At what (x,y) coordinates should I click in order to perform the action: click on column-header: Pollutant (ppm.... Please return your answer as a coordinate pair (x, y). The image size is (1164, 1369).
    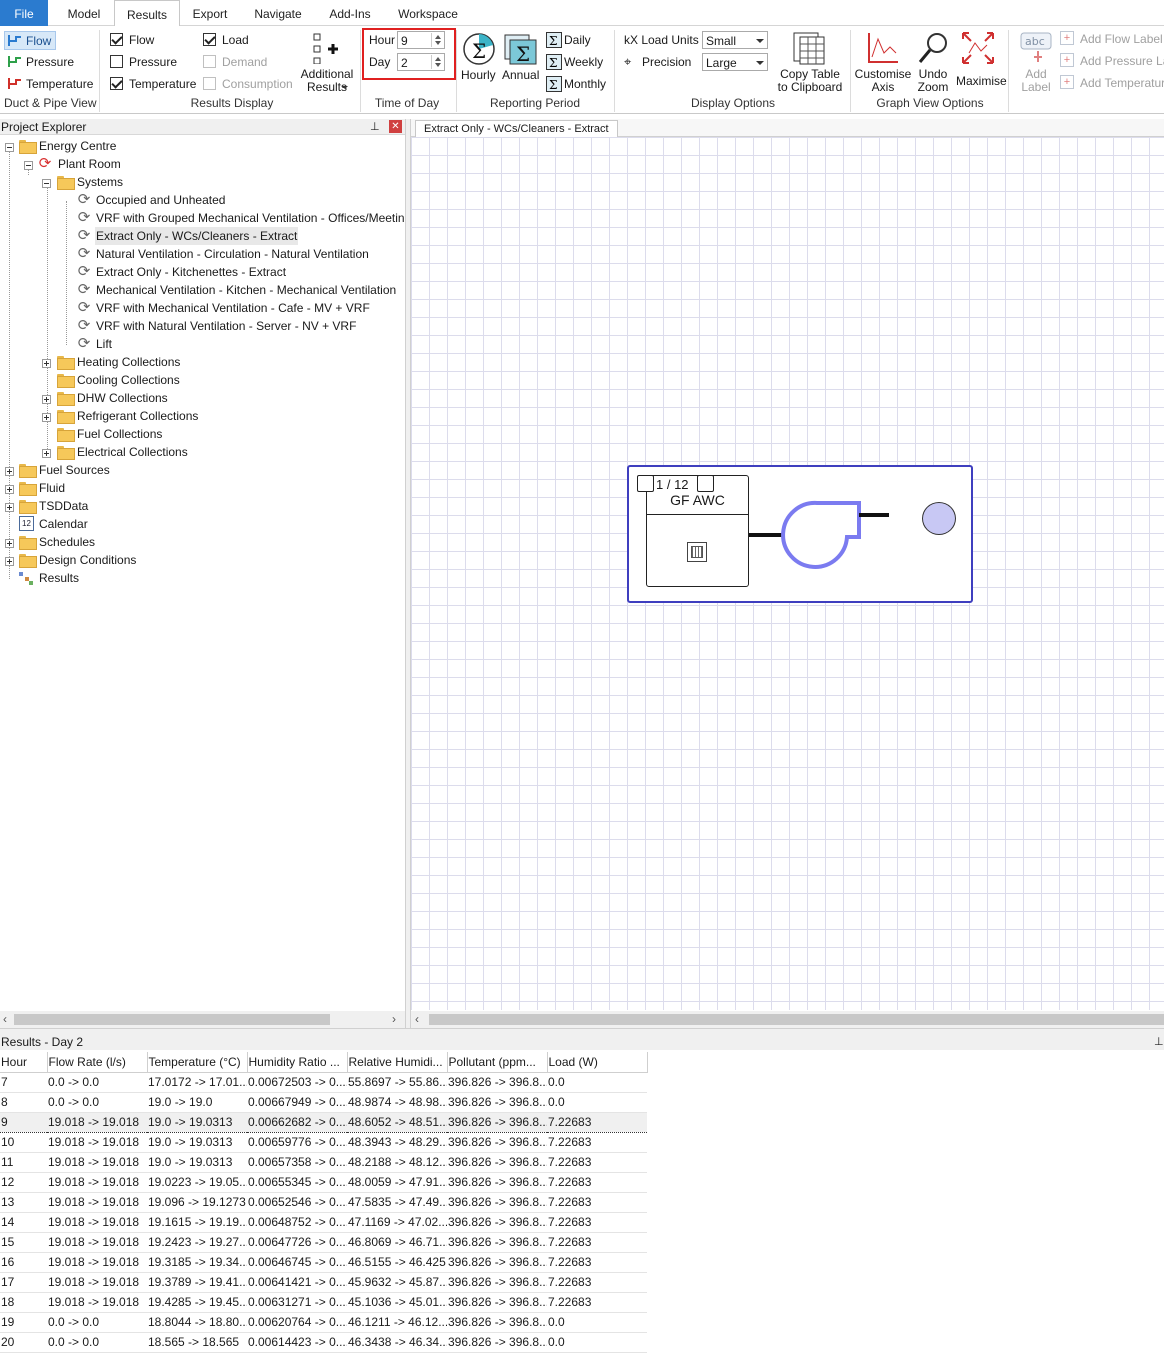
    Looking at the image, I should click on (497, 1062).